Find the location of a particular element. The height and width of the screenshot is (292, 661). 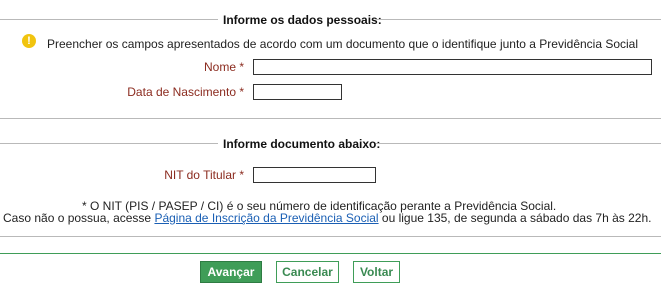

cancel-button: Cancelar is located at coordinates (307, 272).